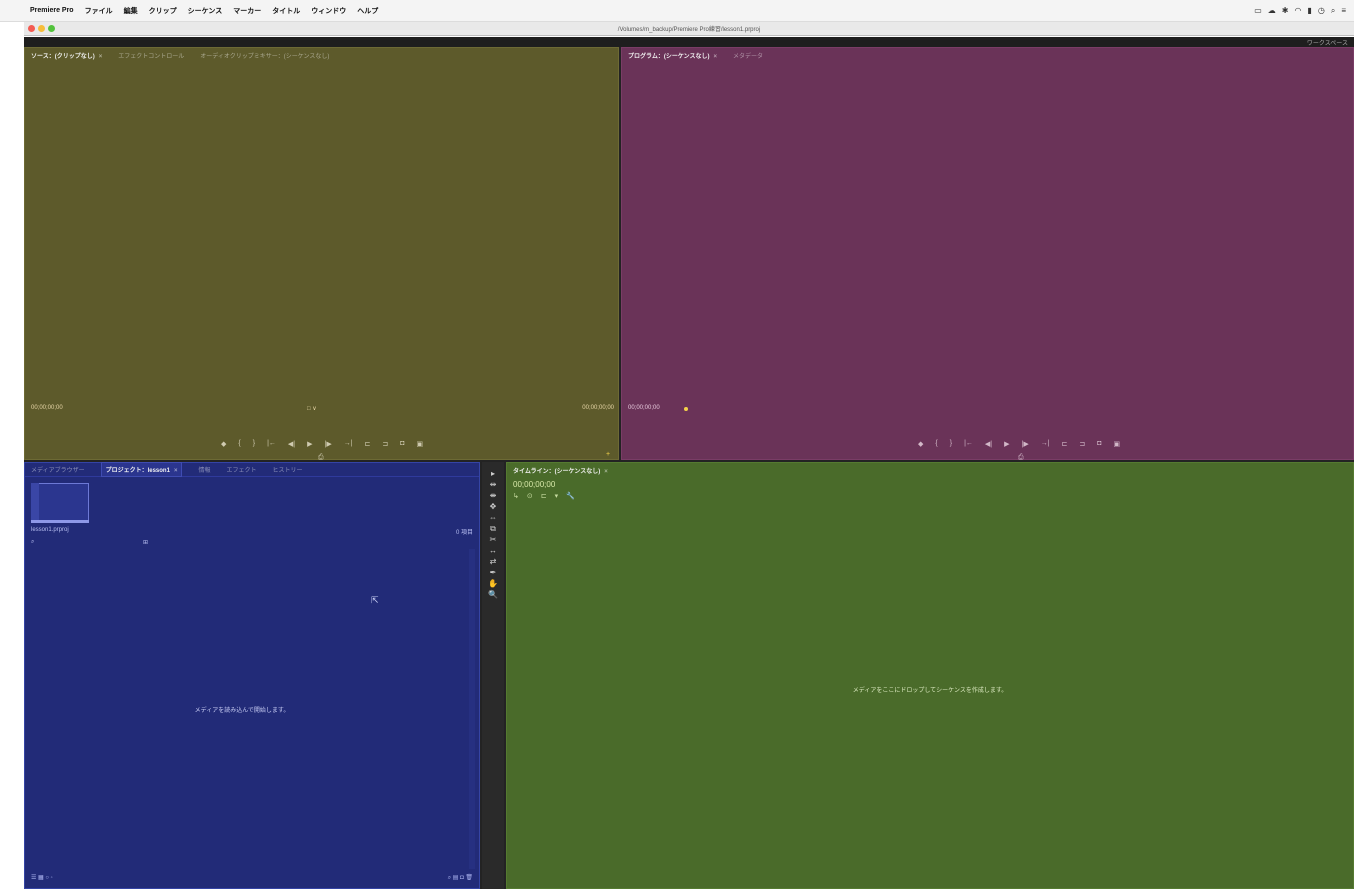  Describe the element at coordinates (60, 502) in the screenshot. I see `project-thumbnail` at that location.